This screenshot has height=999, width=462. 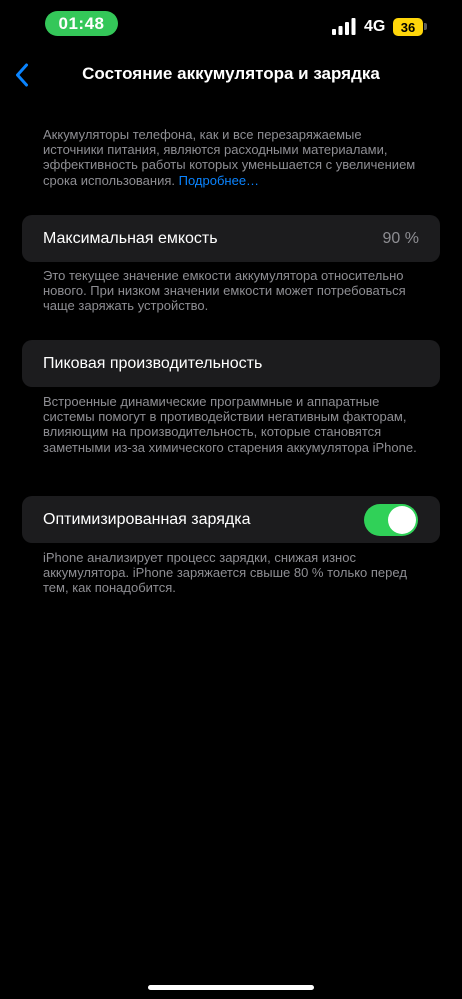 I want to click on optimized-charging-label: Оптимизированная зарядка, so click(x=147, y=519).